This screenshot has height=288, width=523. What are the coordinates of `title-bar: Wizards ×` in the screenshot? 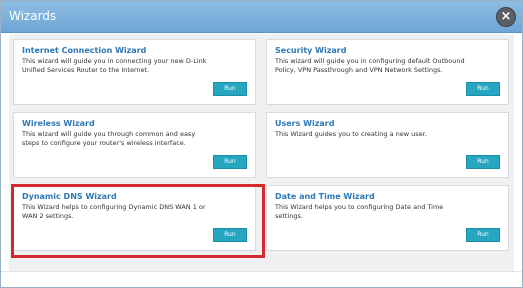 It's located at (261, 17).